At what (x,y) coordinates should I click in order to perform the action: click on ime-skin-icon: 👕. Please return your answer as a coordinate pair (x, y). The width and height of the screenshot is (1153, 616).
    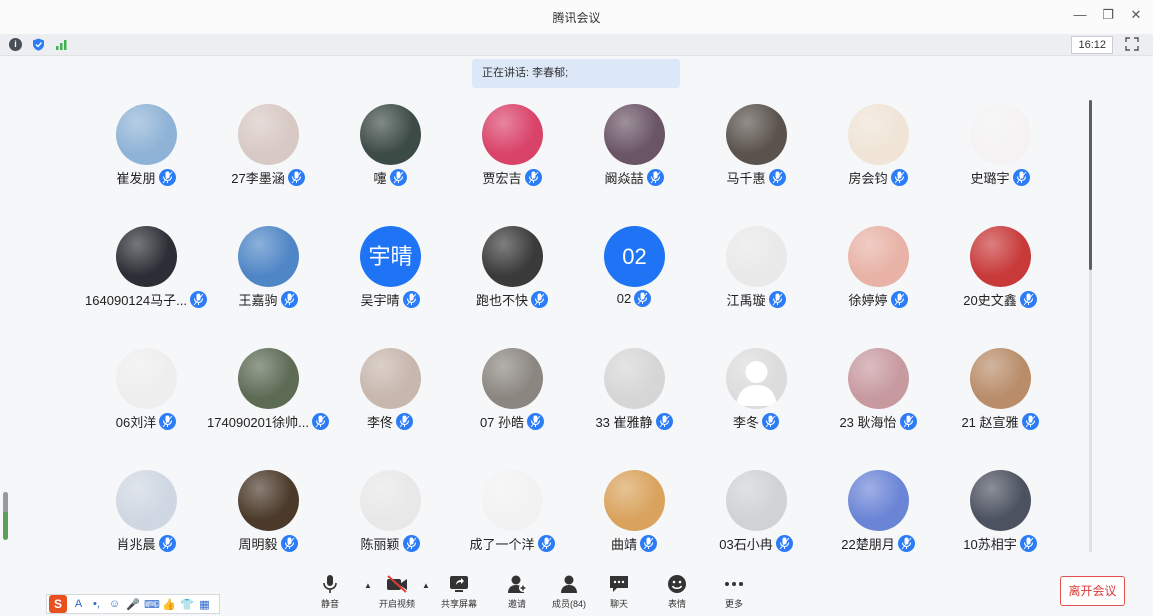
    Looking at the image, I should click on (187, 604).